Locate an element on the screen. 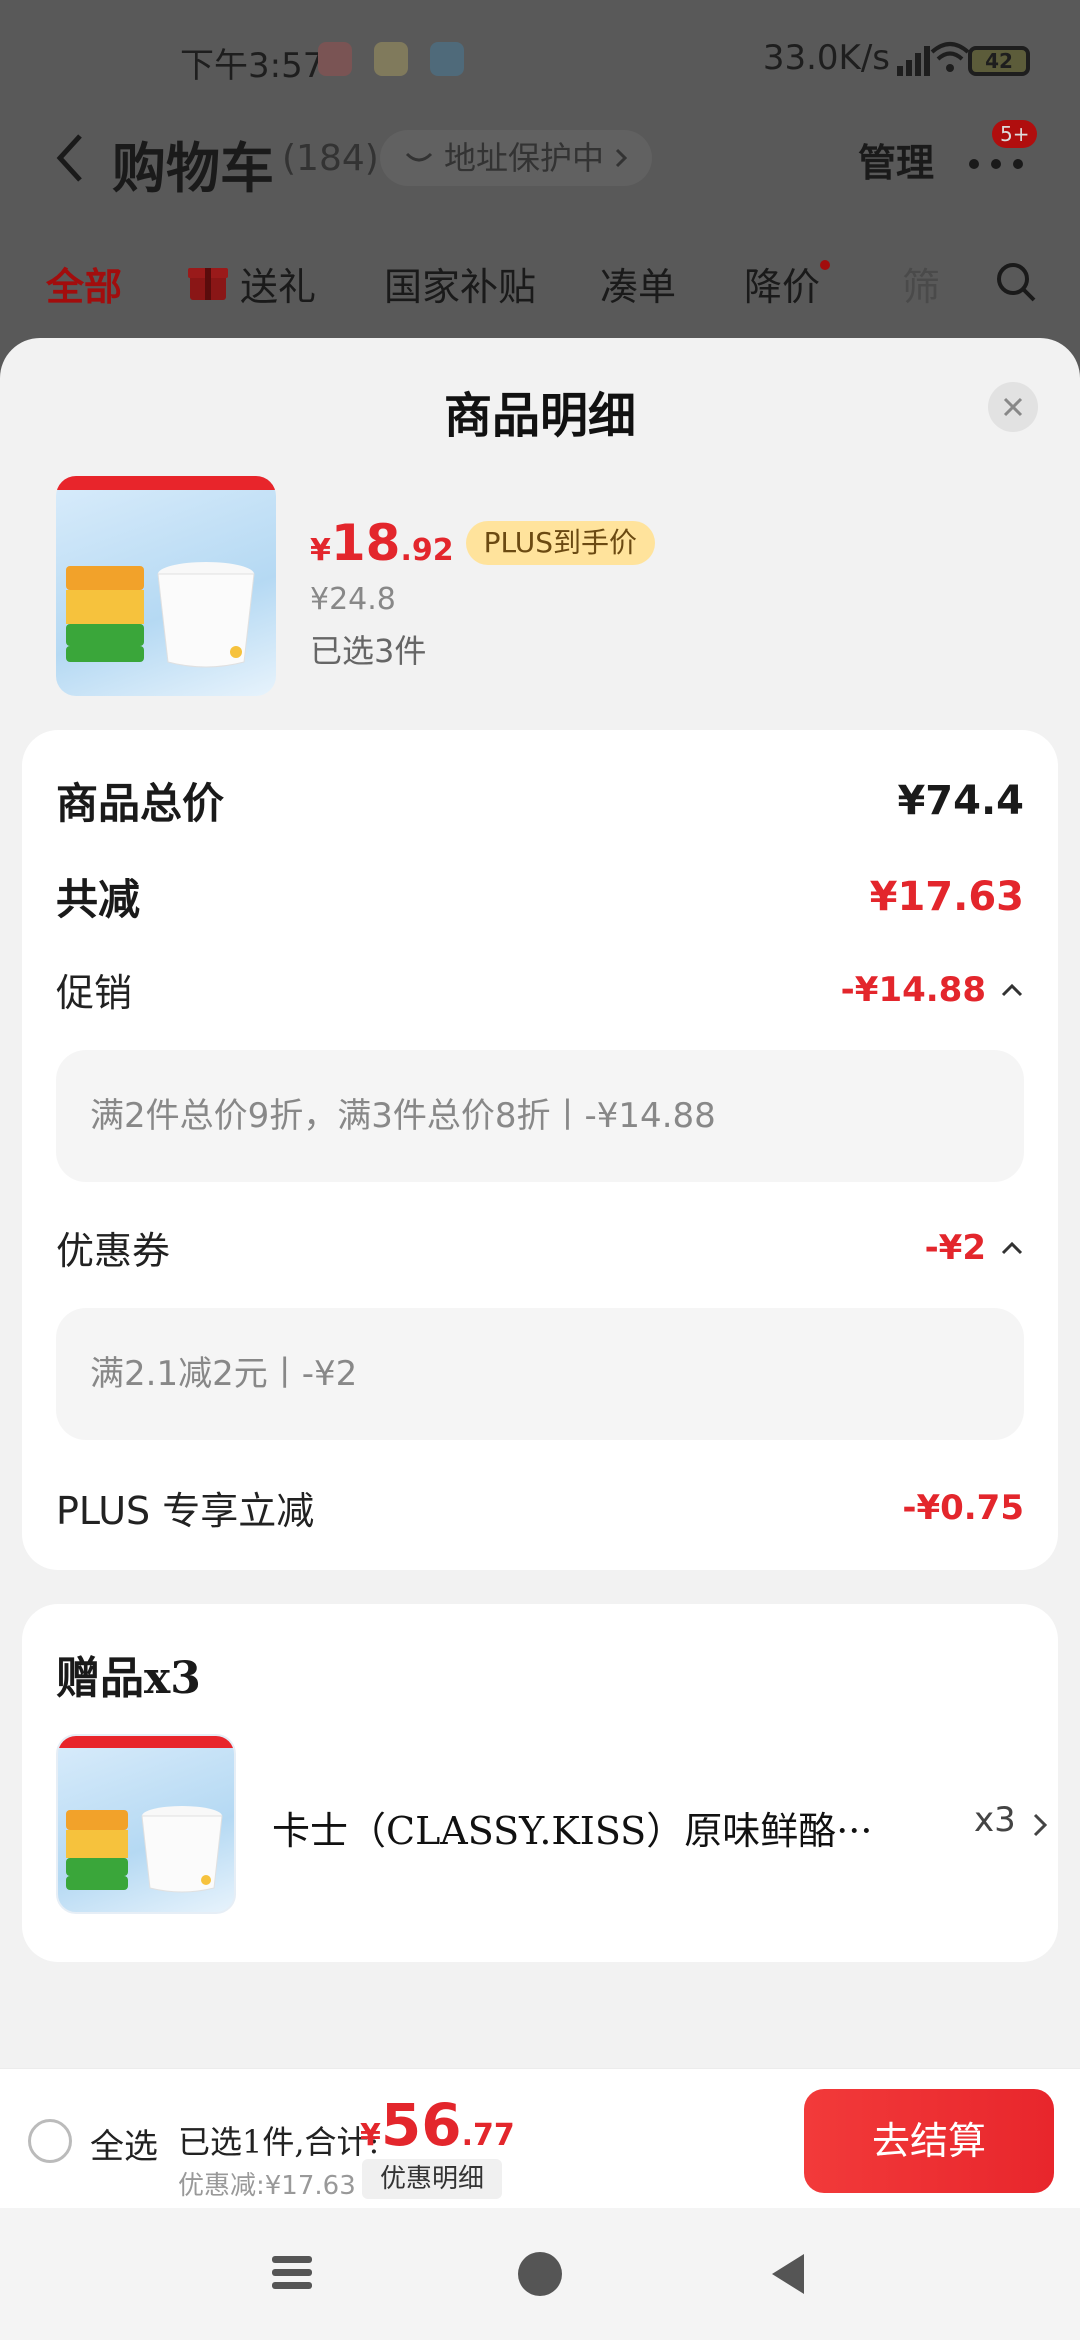 Image resolution: width=1080 pixels, height=2340 pixels. gift-card: 赠品x3 卡士（CLASSY.KISS）原味鲜酪··· x3 is located at coordinates (540, 1783).